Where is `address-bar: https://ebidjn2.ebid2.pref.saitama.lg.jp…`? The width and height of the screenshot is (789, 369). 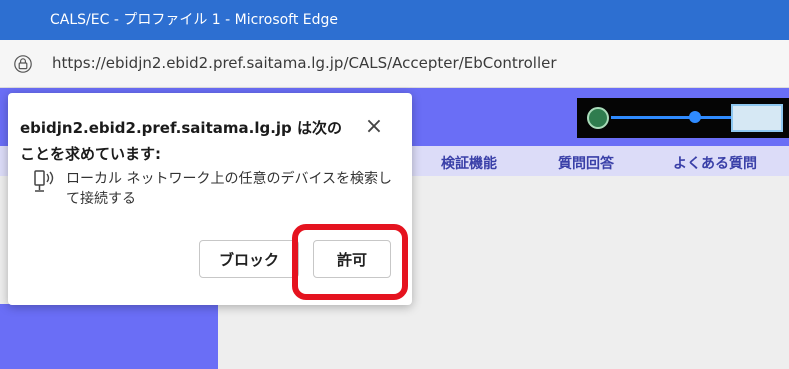 address-bar: https://ebidjn2.ebid2.pref.saitama.lg.jp… is located at coordinates (394, 64).